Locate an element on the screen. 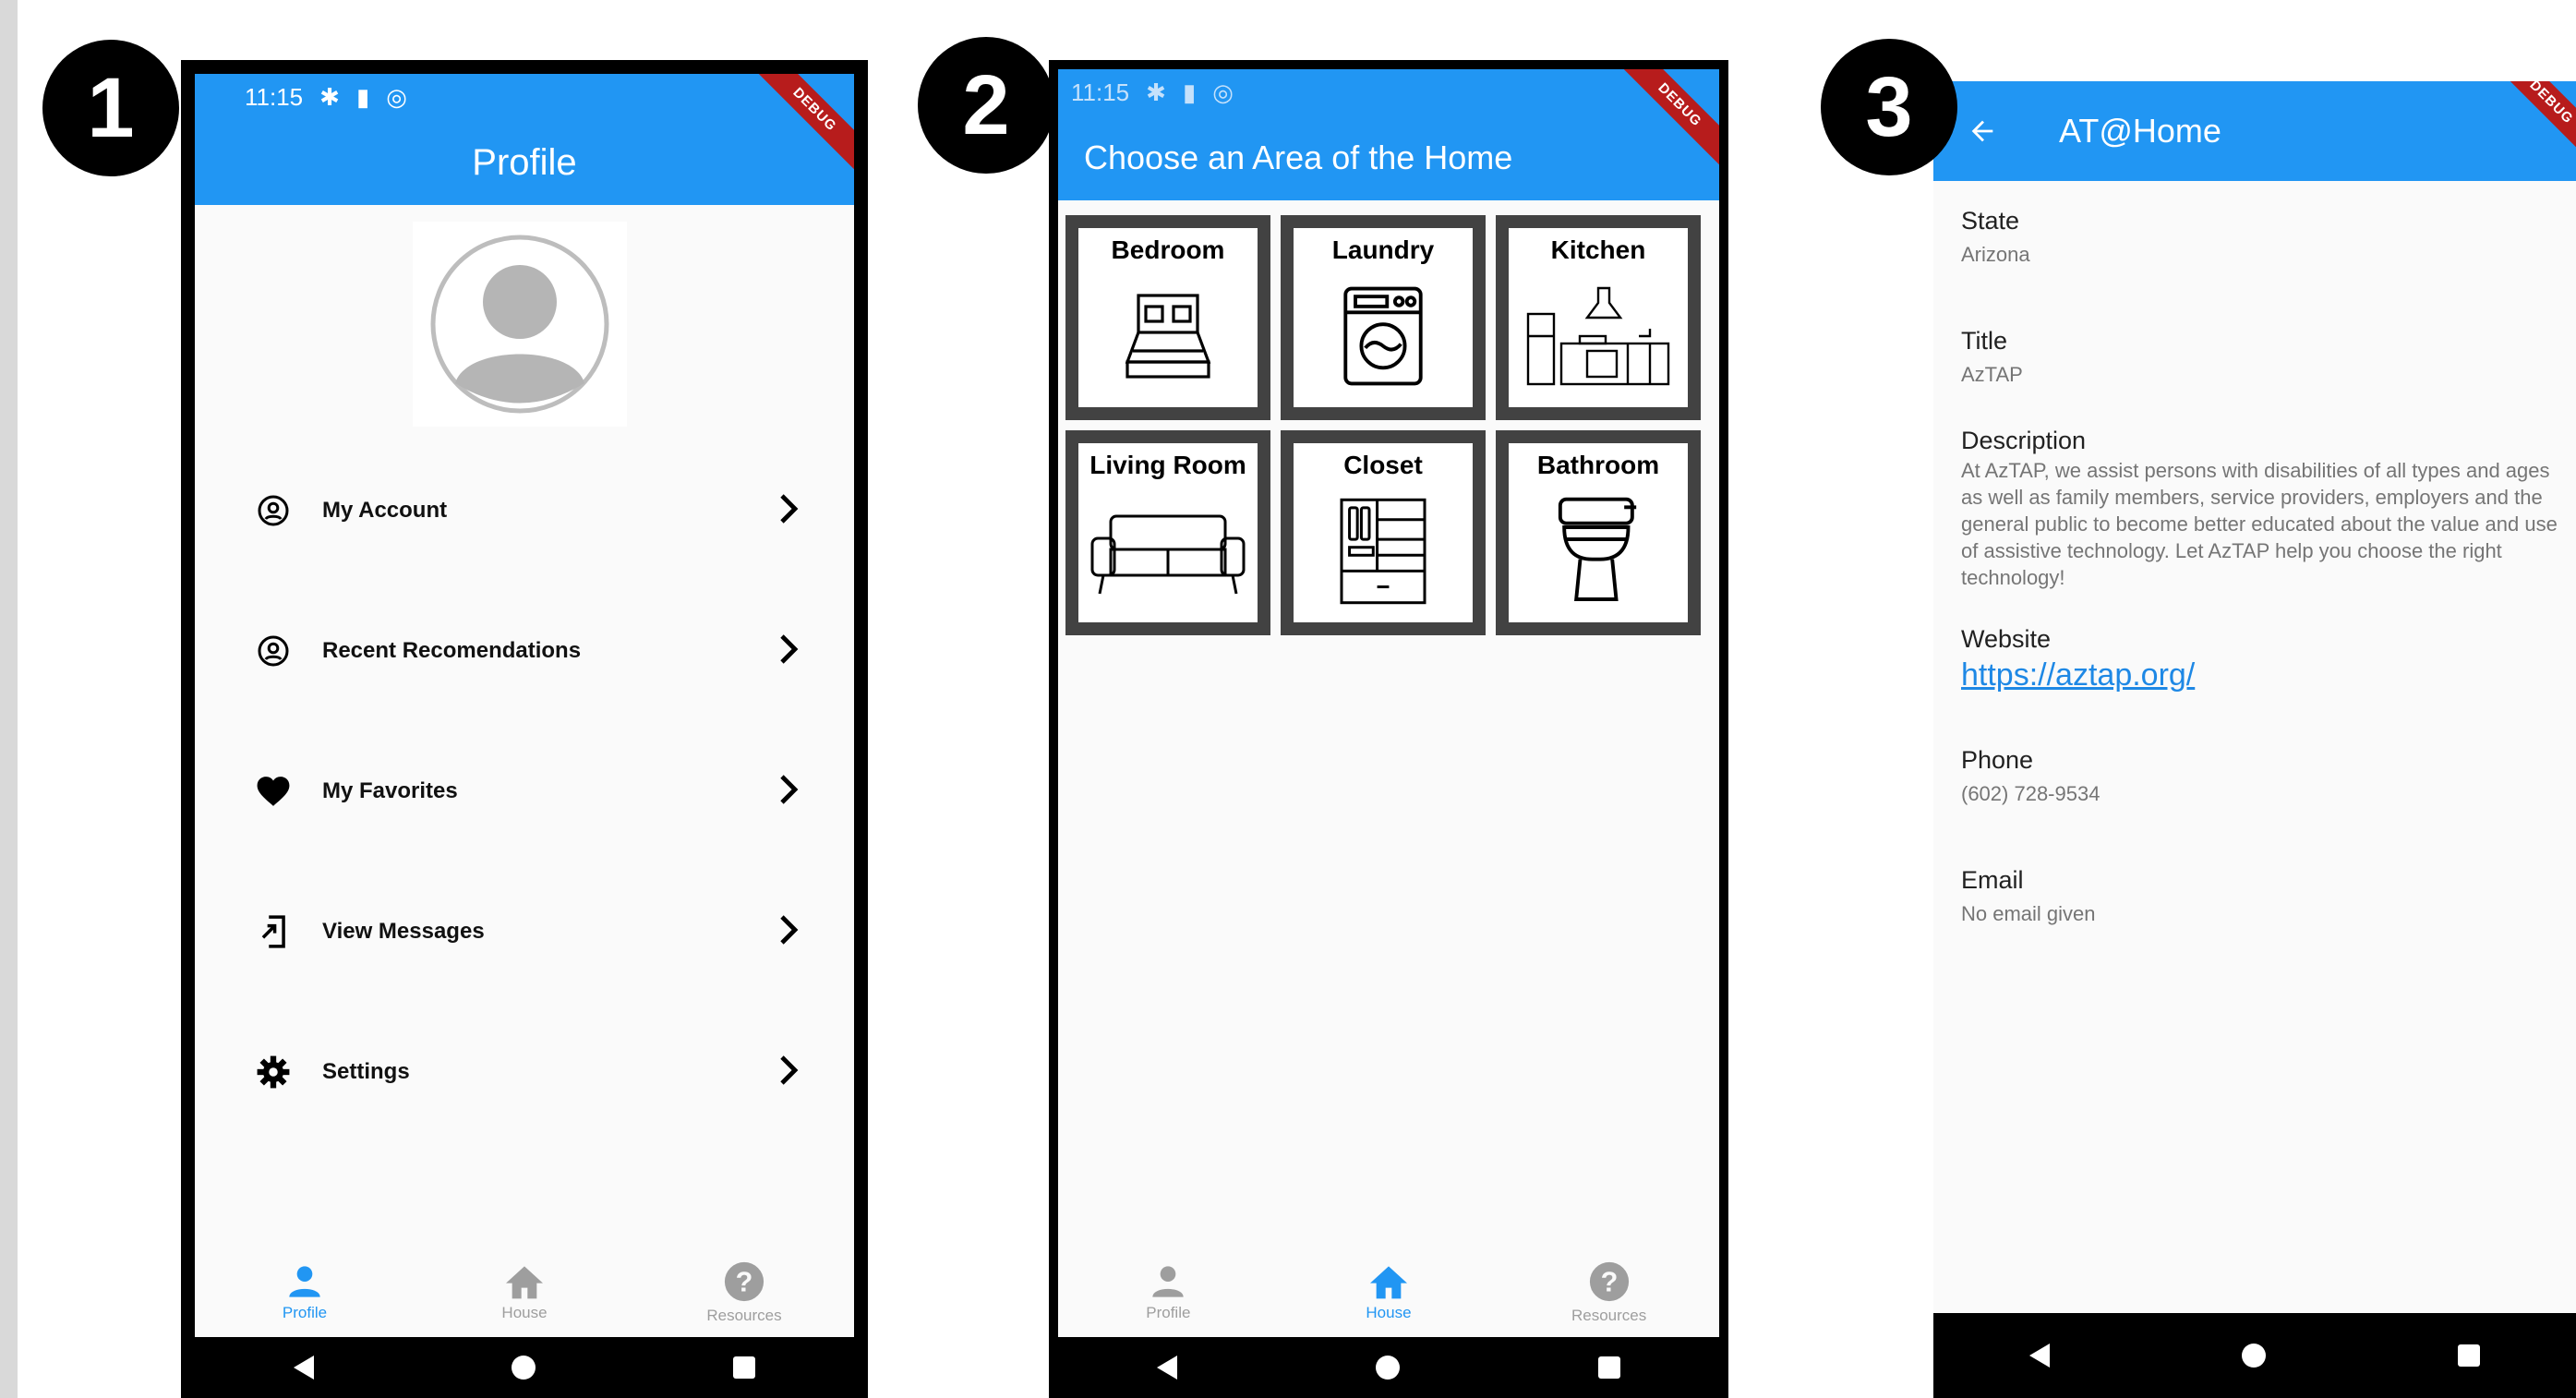  menu-item-recent-recommendations: Recent Recomendations is located at coordinates (527, 651).